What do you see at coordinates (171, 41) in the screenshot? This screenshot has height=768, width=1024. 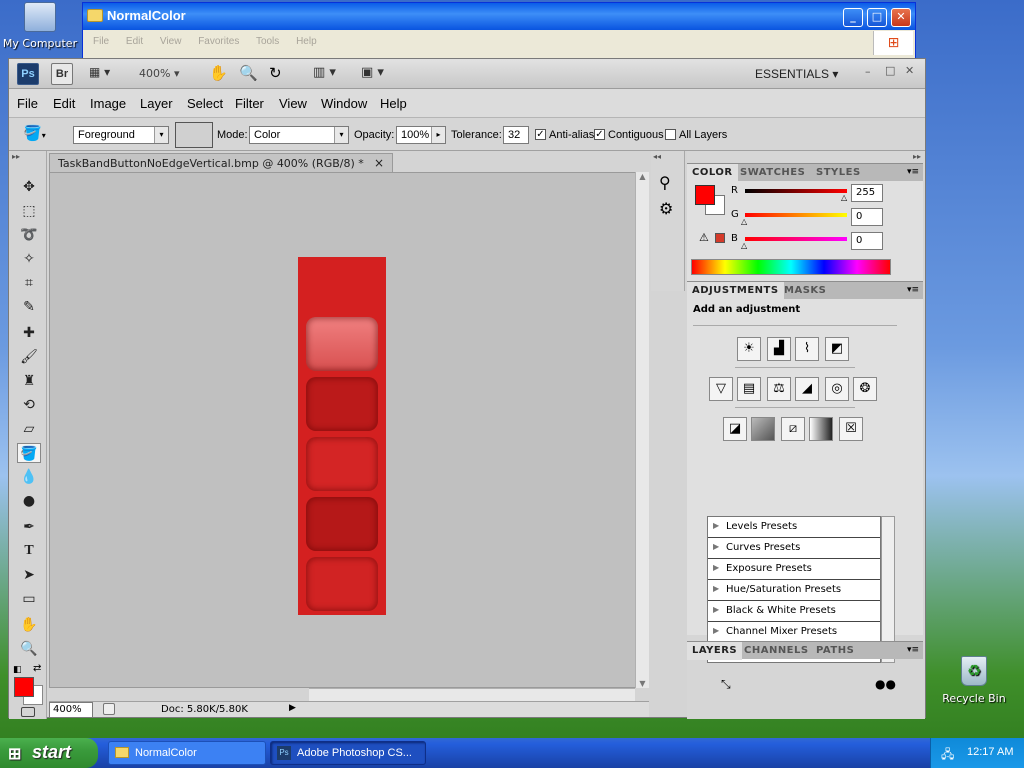 I see `explorer-menu-view: View` at bounding box center [171, 41].